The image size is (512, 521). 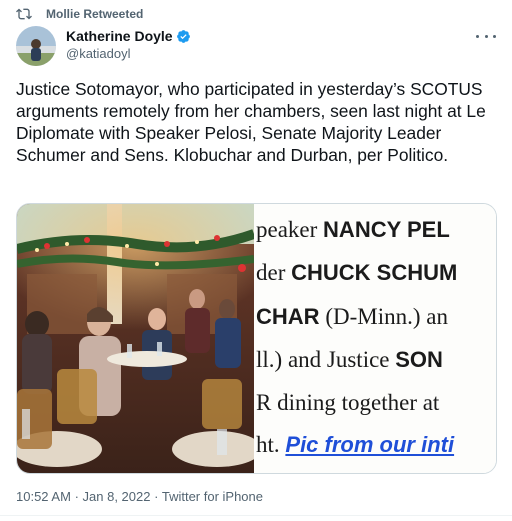 I want to click on avatar, so click(x=36, y=46).